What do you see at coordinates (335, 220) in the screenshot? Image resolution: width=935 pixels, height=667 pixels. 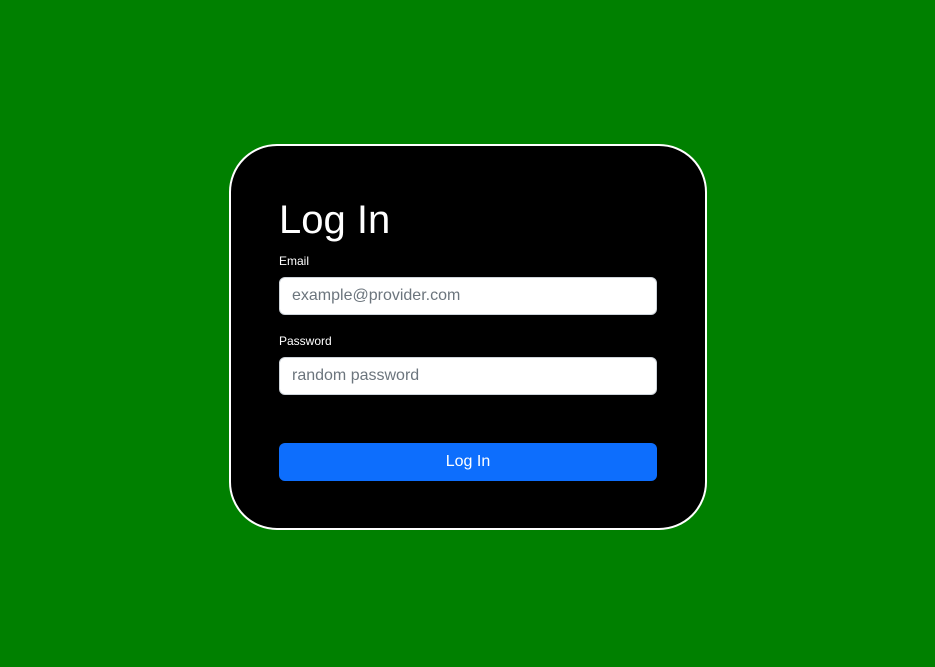 I see `page-title: Log In` at bounding box center [335, 220].